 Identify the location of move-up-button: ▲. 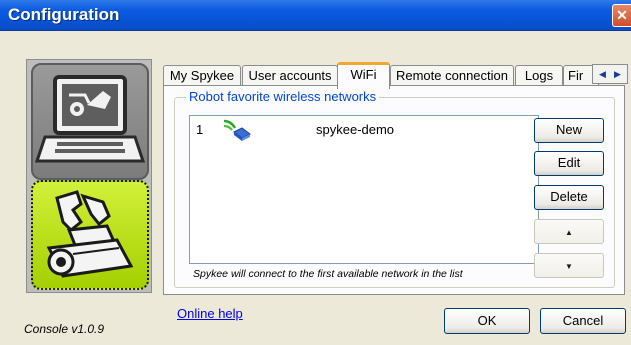
(569, 231).